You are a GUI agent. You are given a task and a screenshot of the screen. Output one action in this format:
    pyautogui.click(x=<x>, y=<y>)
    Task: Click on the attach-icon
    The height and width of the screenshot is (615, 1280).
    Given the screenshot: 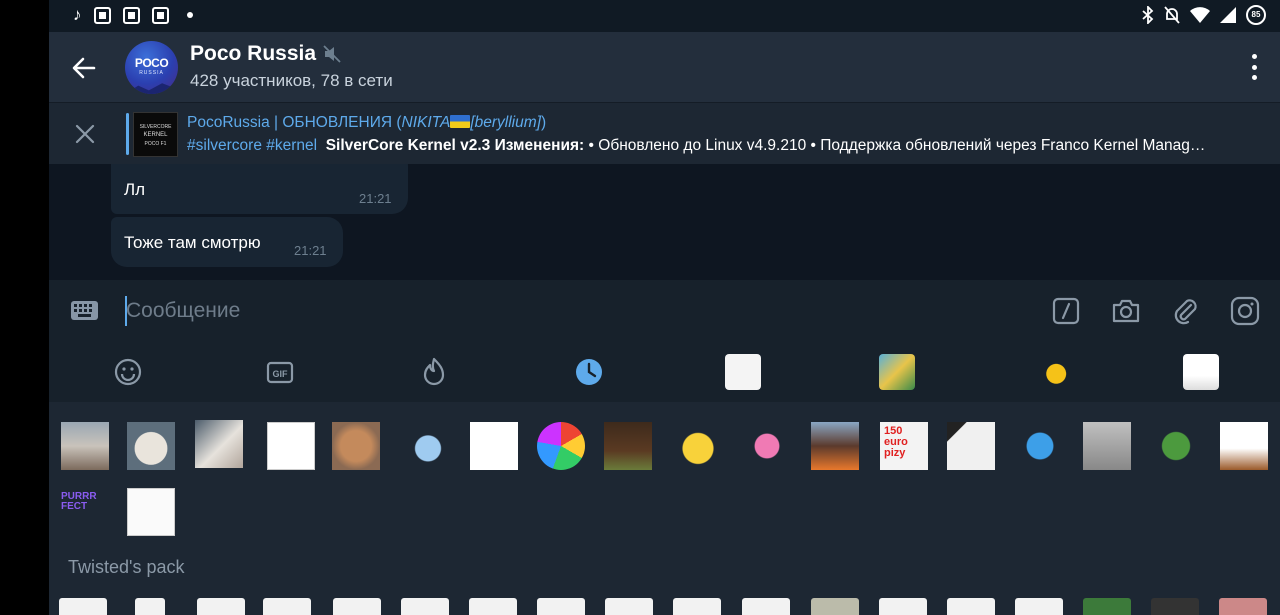 What is the action you would take?
    pyautogui.click(x=1186, y=311)
    